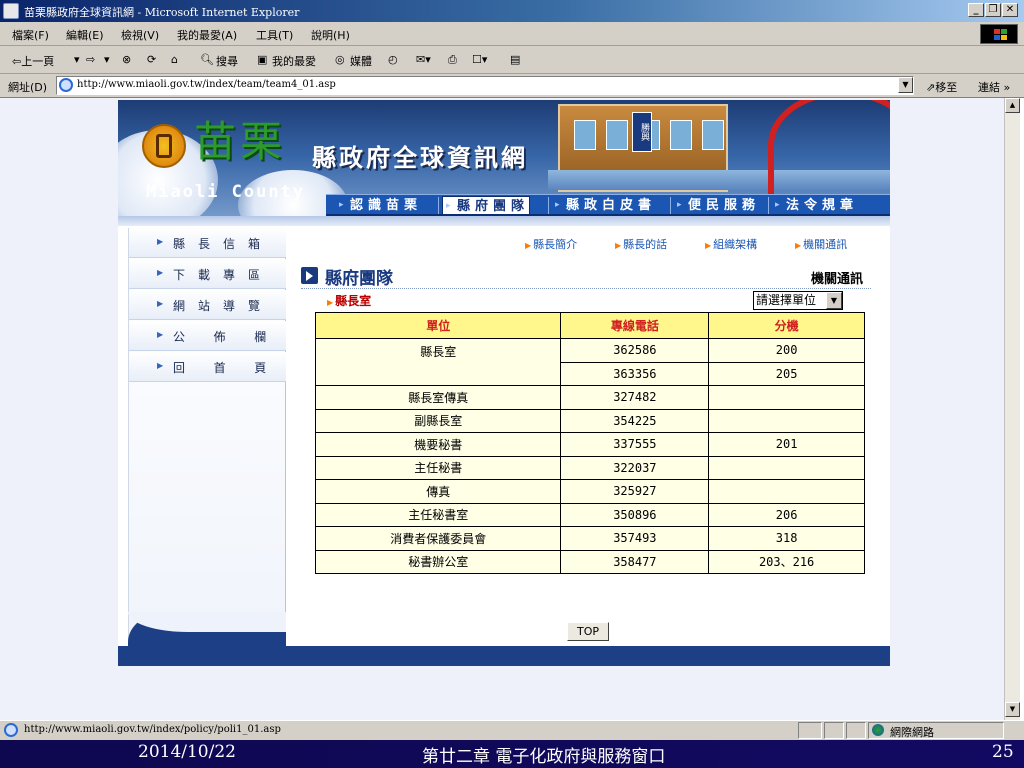 This screenshot has width=1024, height=768. Describe the element at coordinates (107, 59) in the screenshot. I see `forward-dropdown-icon: ▾` at that location.